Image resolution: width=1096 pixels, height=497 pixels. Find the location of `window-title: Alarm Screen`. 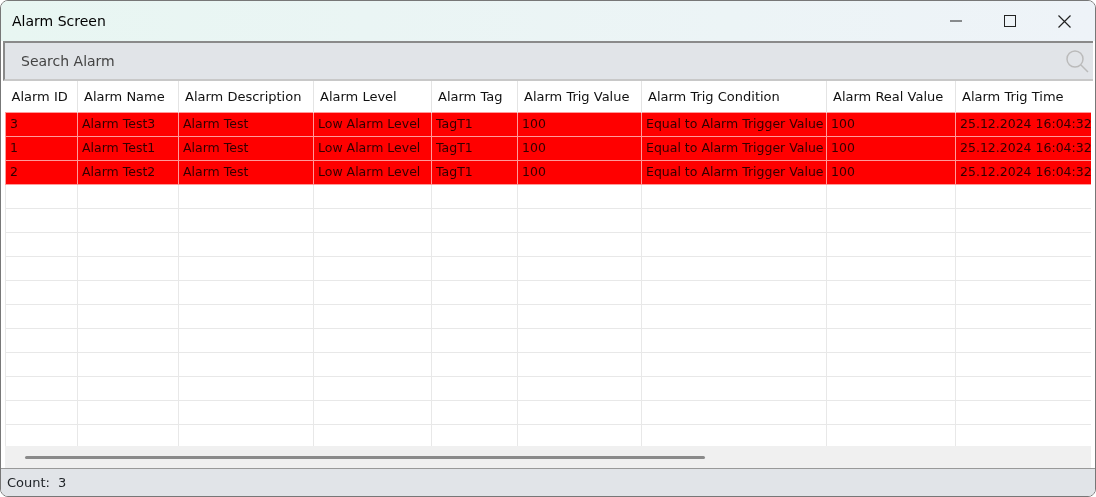

window-title: Alarm Screen is located at coordinates (59, 21).